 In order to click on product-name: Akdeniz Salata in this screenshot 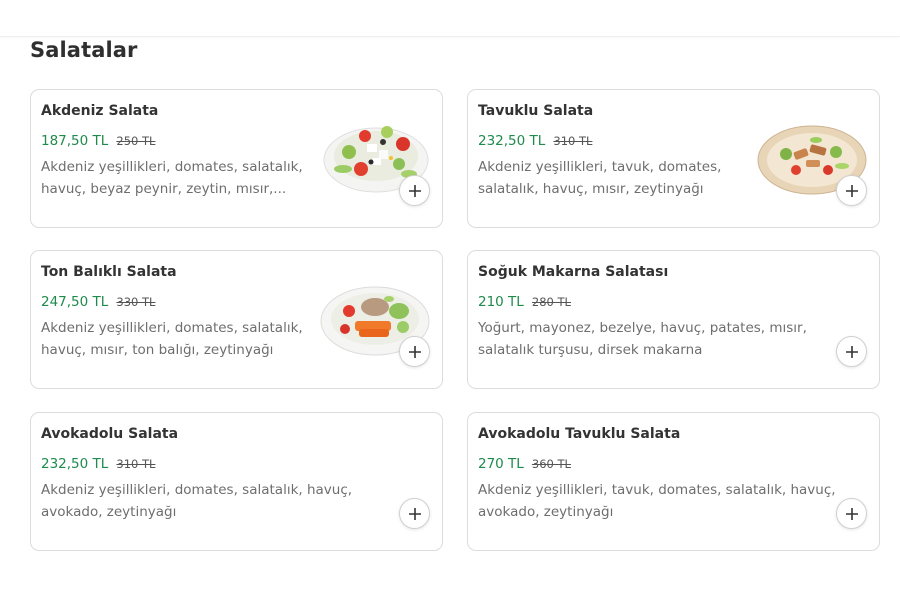, I will do `click(100, 111)`.